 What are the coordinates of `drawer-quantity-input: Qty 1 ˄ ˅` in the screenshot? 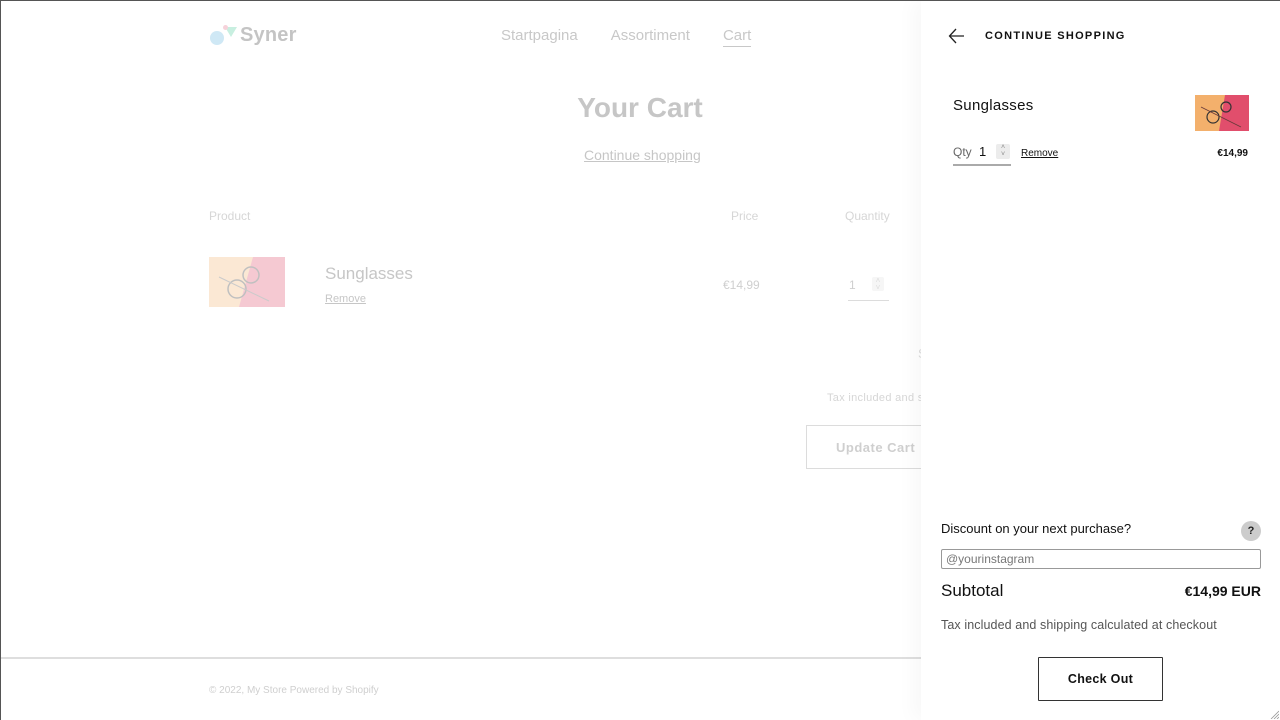 It's located at (982, 154).